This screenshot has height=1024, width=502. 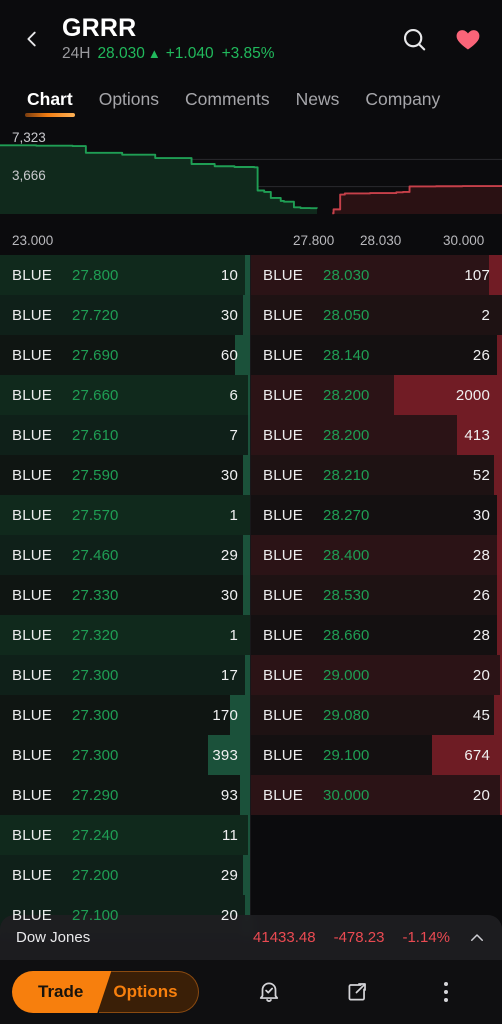 What do you see at coordinates (376, 435) in the screenshot?
I see `table-row: BLUE 28.200 413` at bounding box center [376, 435].